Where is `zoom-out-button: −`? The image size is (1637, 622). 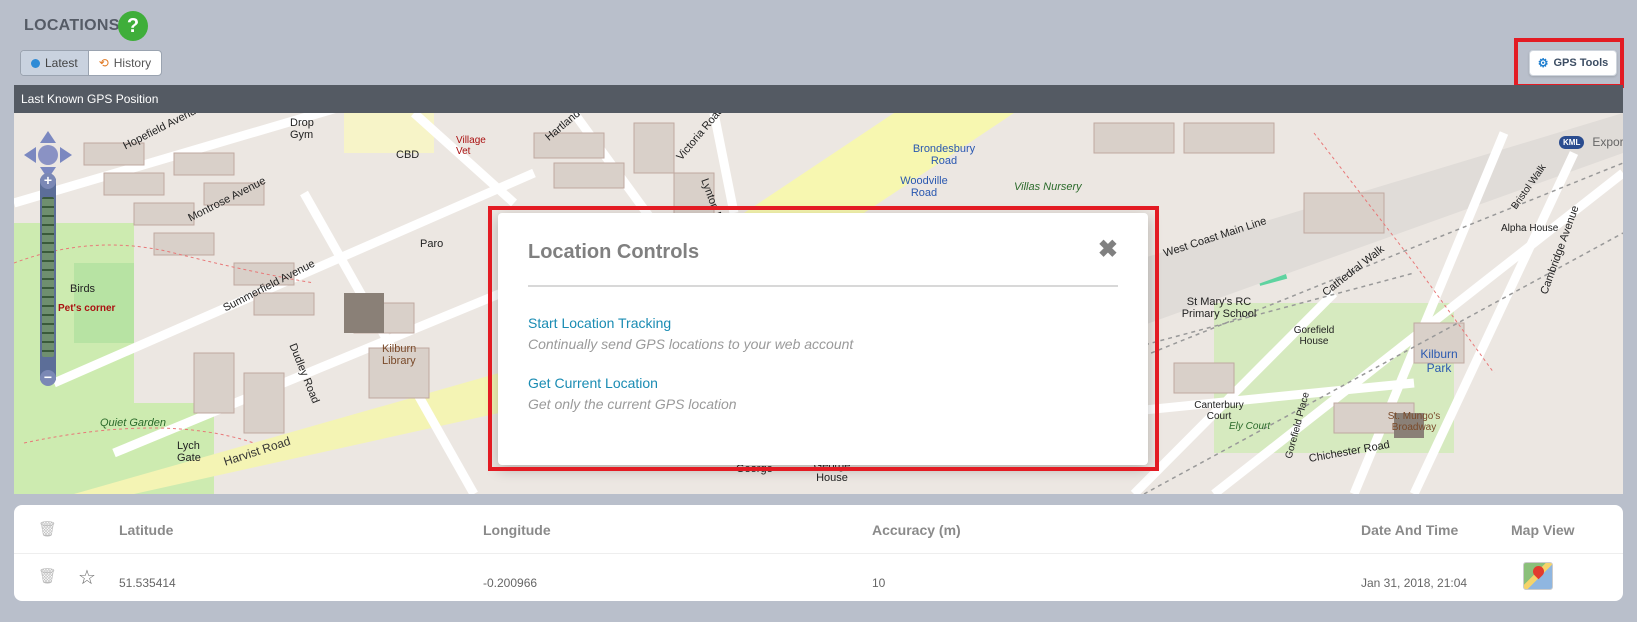
zoom-out-button: − is located at coordinates (48, 378).